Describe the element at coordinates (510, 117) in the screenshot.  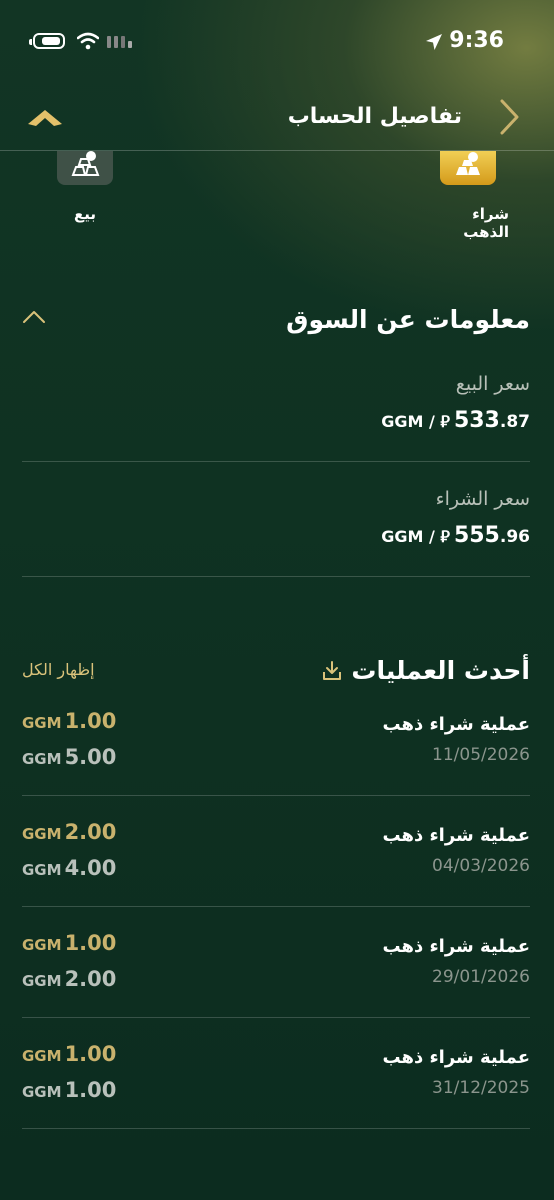
I see `back-chevron-icon` at that location.